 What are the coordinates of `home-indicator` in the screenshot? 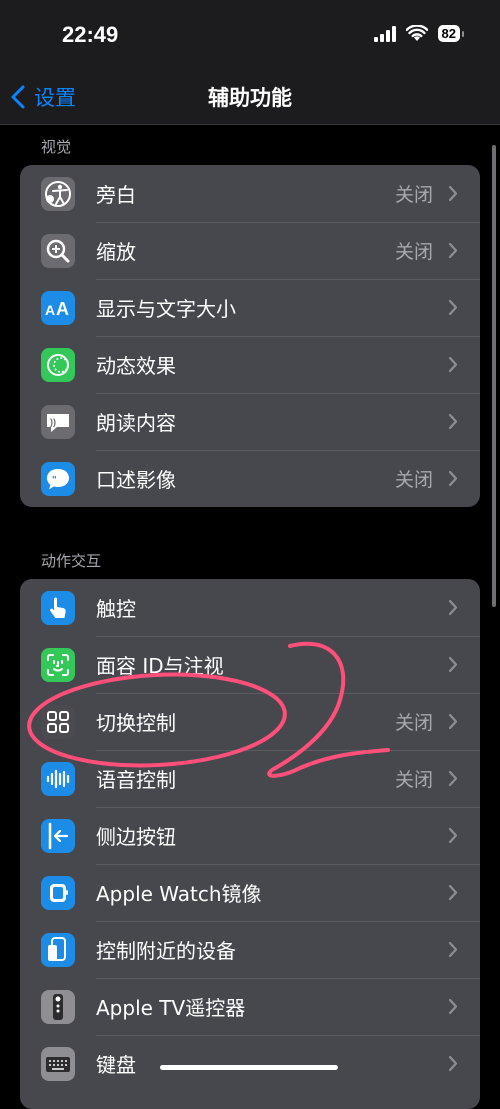 It's located at (249, 1067).